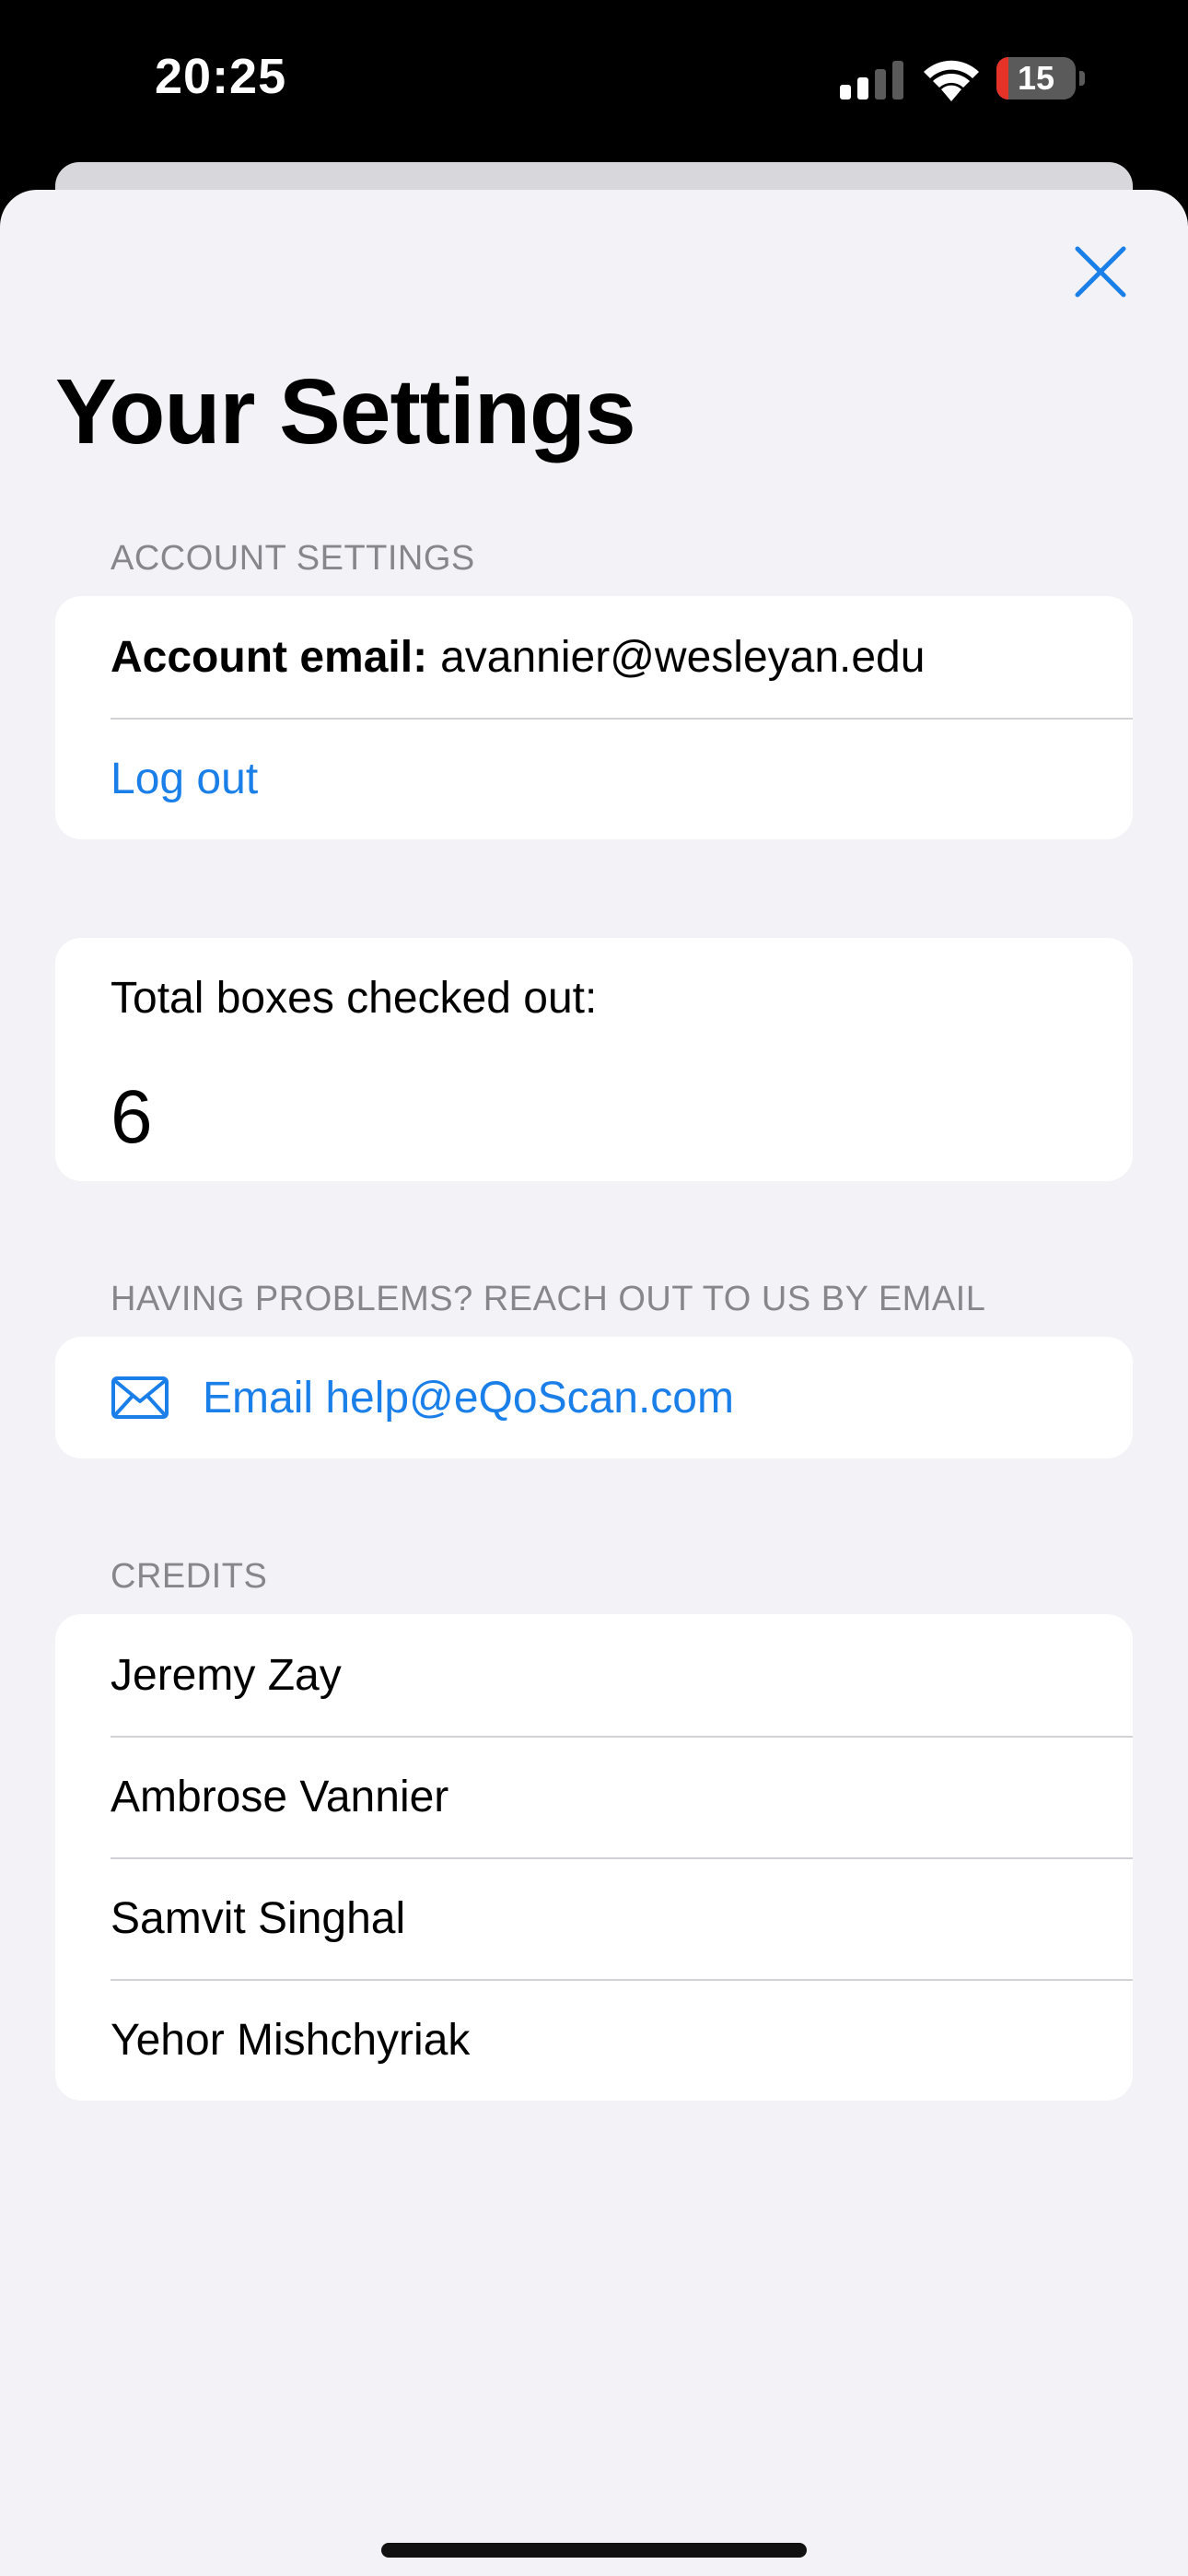  I want to click on logout-button: Log out, so click(184, 779).